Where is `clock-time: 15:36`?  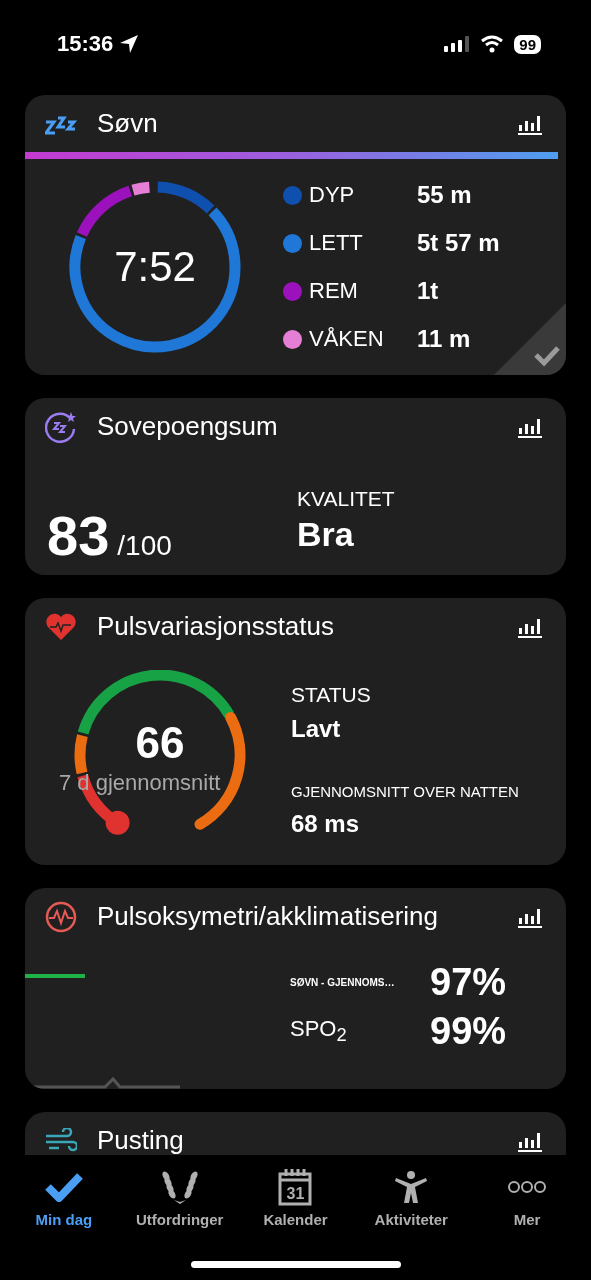
clock-time: 15:36 is located at coordinates (85, 44).